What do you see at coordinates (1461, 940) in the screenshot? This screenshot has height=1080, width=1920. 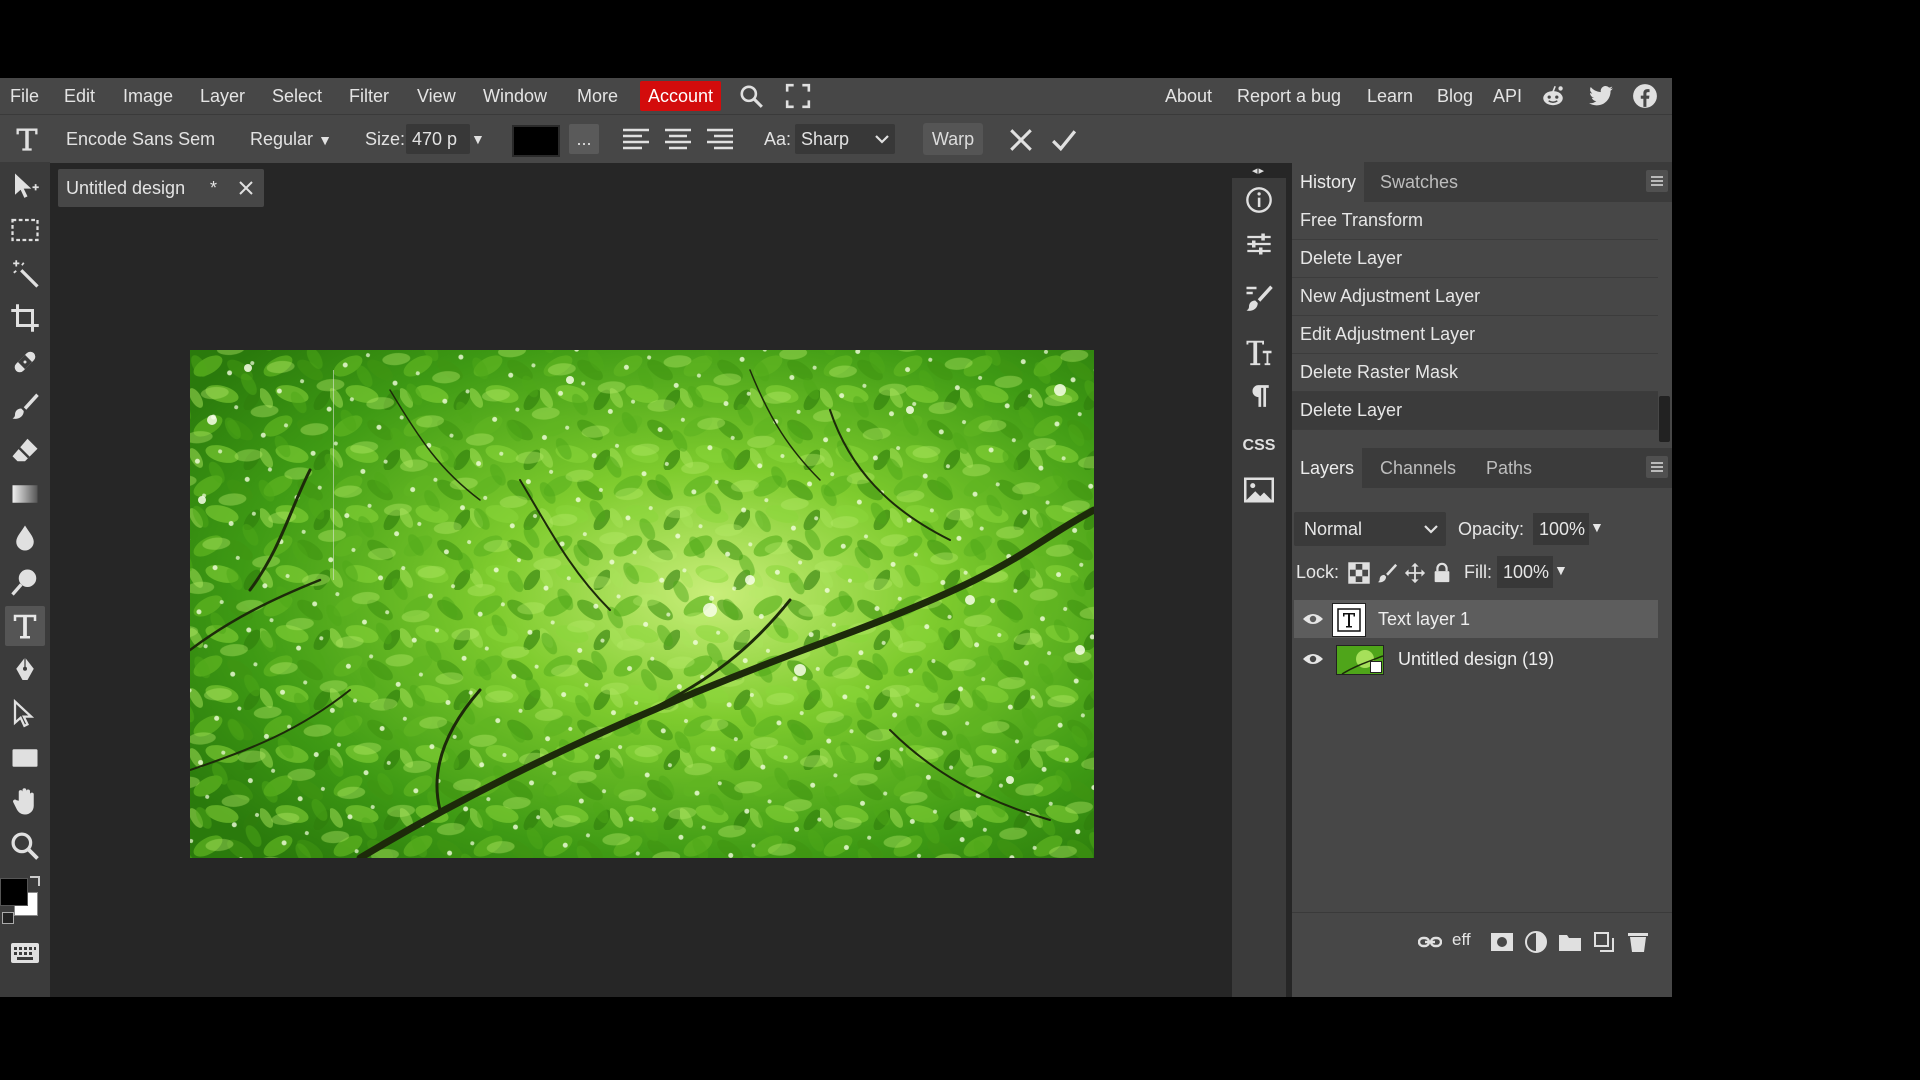 I see `layer-effects-button: eff` at bounding box center [1461, 940].